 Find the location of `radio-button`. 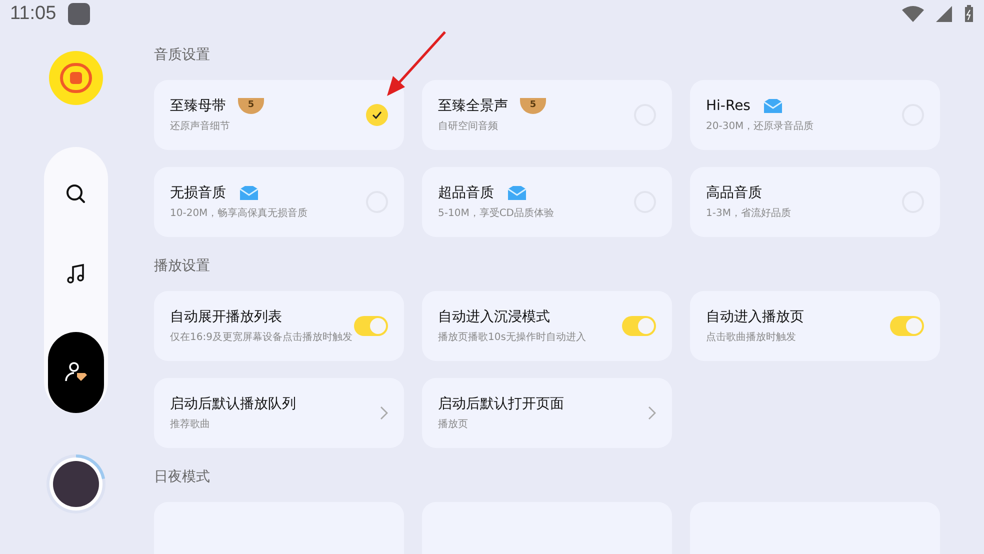

radio-button is located at coordinates (377, 115).